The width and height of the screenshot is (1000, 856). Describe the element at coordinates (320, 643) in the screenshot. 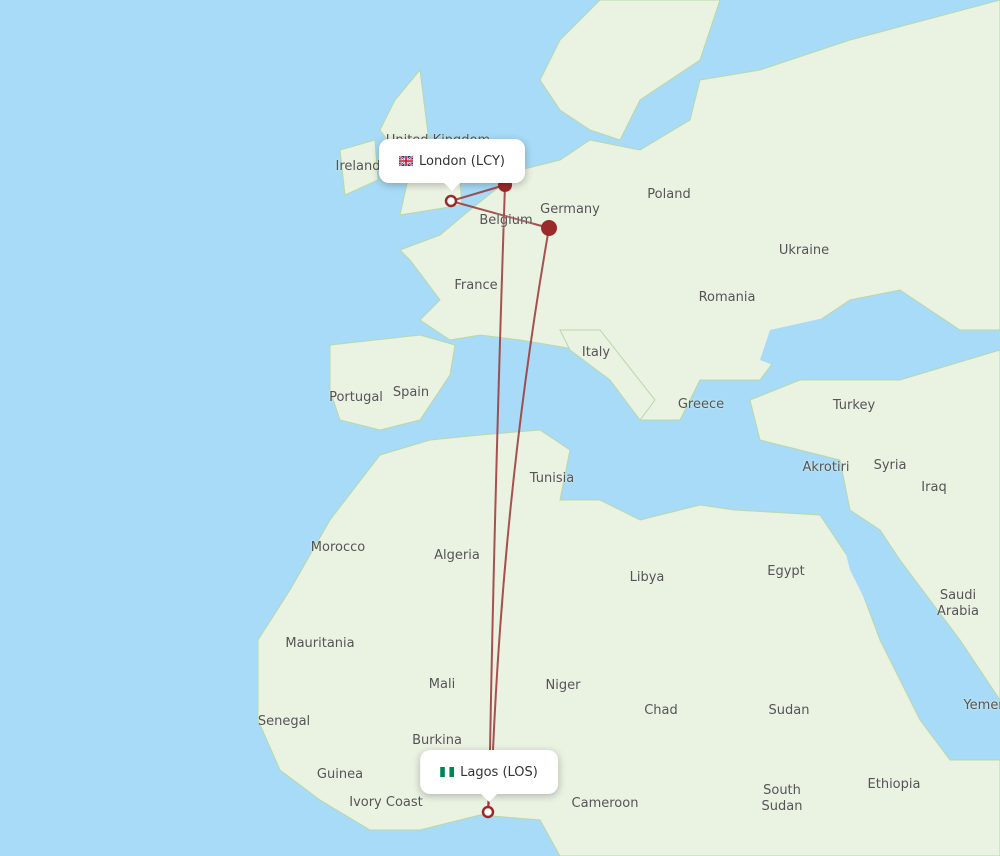

I see `map-label: Mauritania` at that location.